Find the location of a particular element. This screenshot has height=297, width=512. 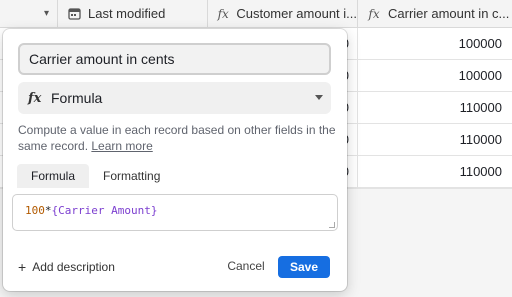

resize-handle is located at coordinates (332, 225).